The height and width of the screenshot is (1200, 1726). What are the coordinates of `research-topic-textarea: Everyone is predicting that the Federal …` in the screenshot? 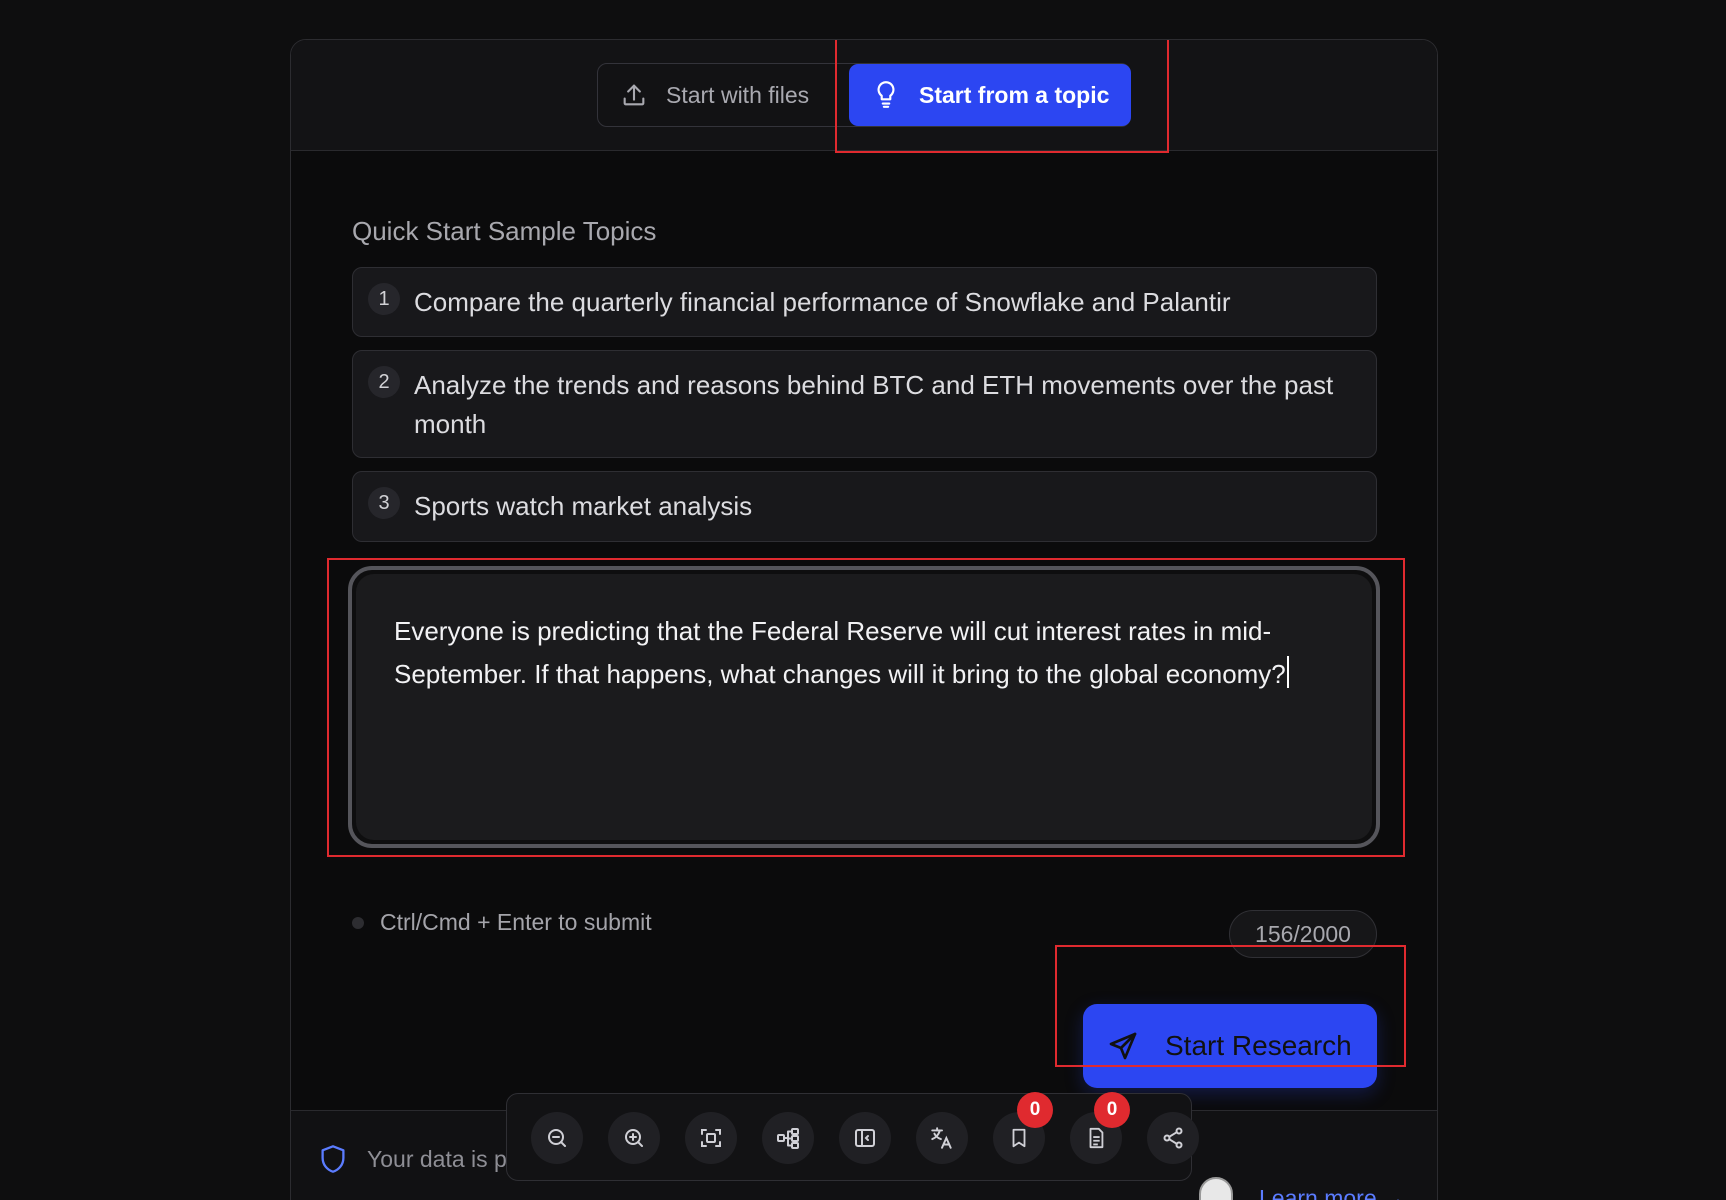 It's located at (864, 707).